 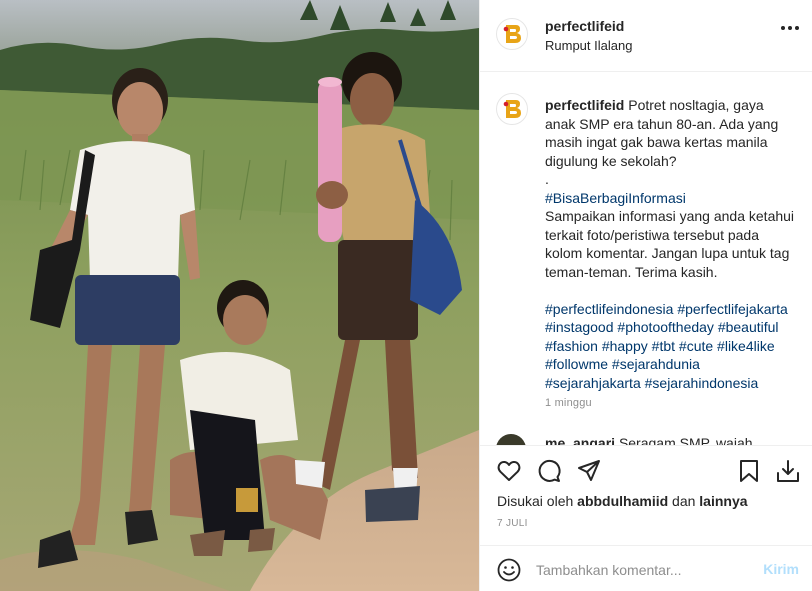 I want to click on hashtag: #followme, so click(x=576, y=364).